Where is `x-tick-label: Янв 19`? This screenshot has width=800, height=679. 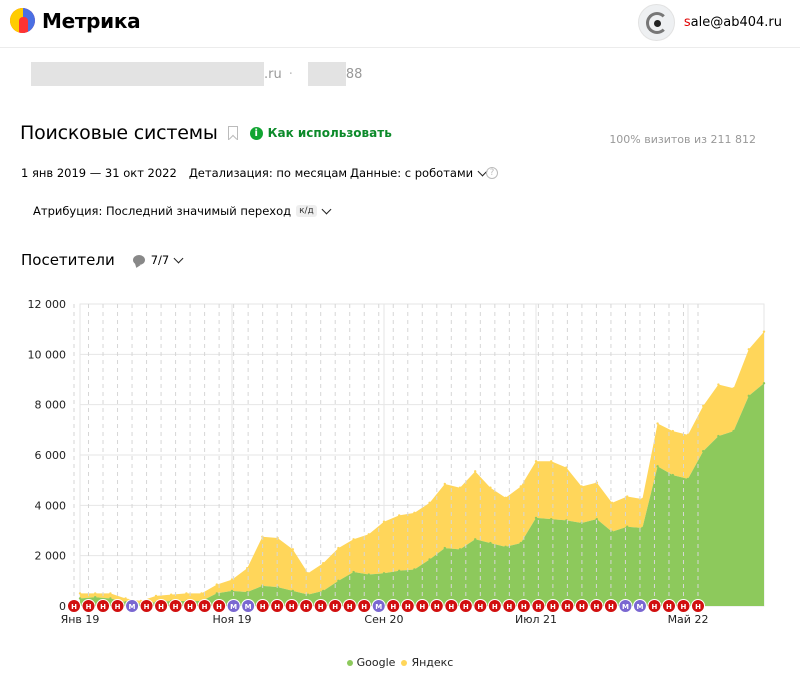 x-tick-label: Янв 19 is located at coordinates (80, 619).